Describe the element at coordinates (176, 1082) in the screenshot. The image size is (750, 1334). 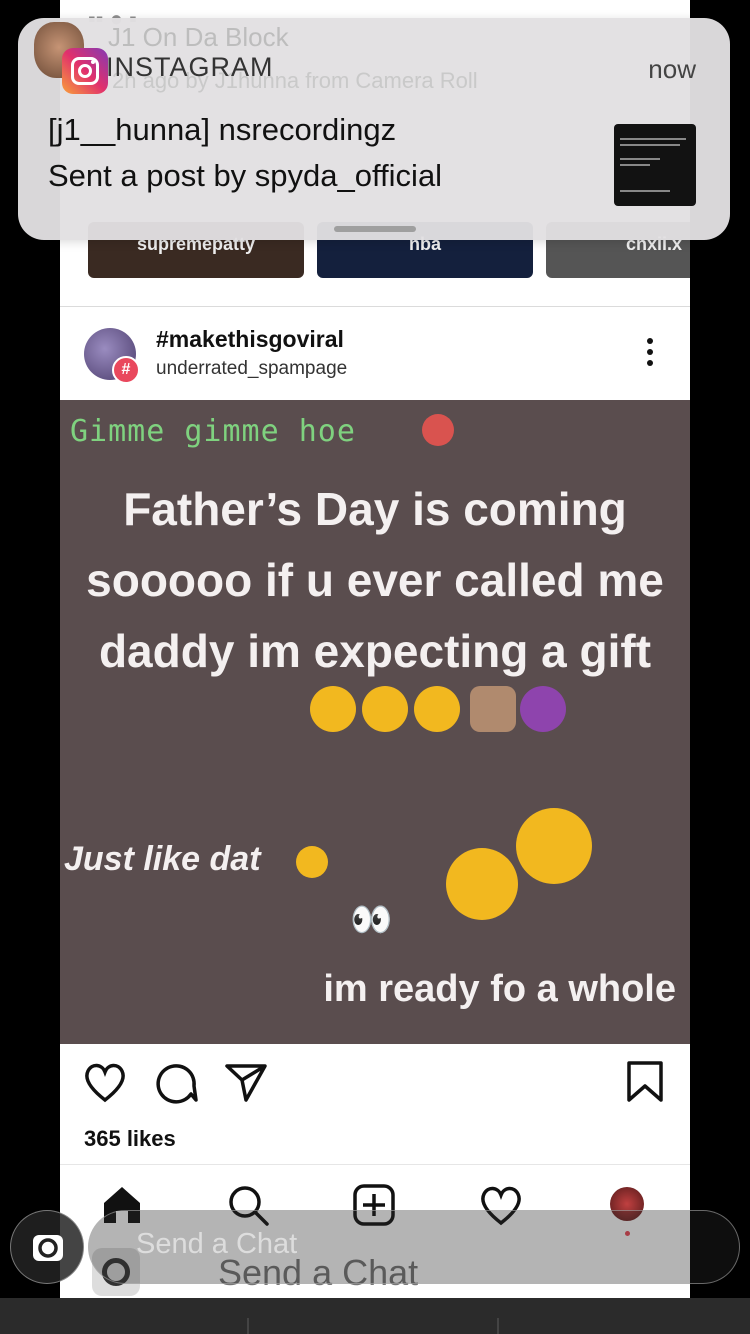
I see `comment-icon` at that location.